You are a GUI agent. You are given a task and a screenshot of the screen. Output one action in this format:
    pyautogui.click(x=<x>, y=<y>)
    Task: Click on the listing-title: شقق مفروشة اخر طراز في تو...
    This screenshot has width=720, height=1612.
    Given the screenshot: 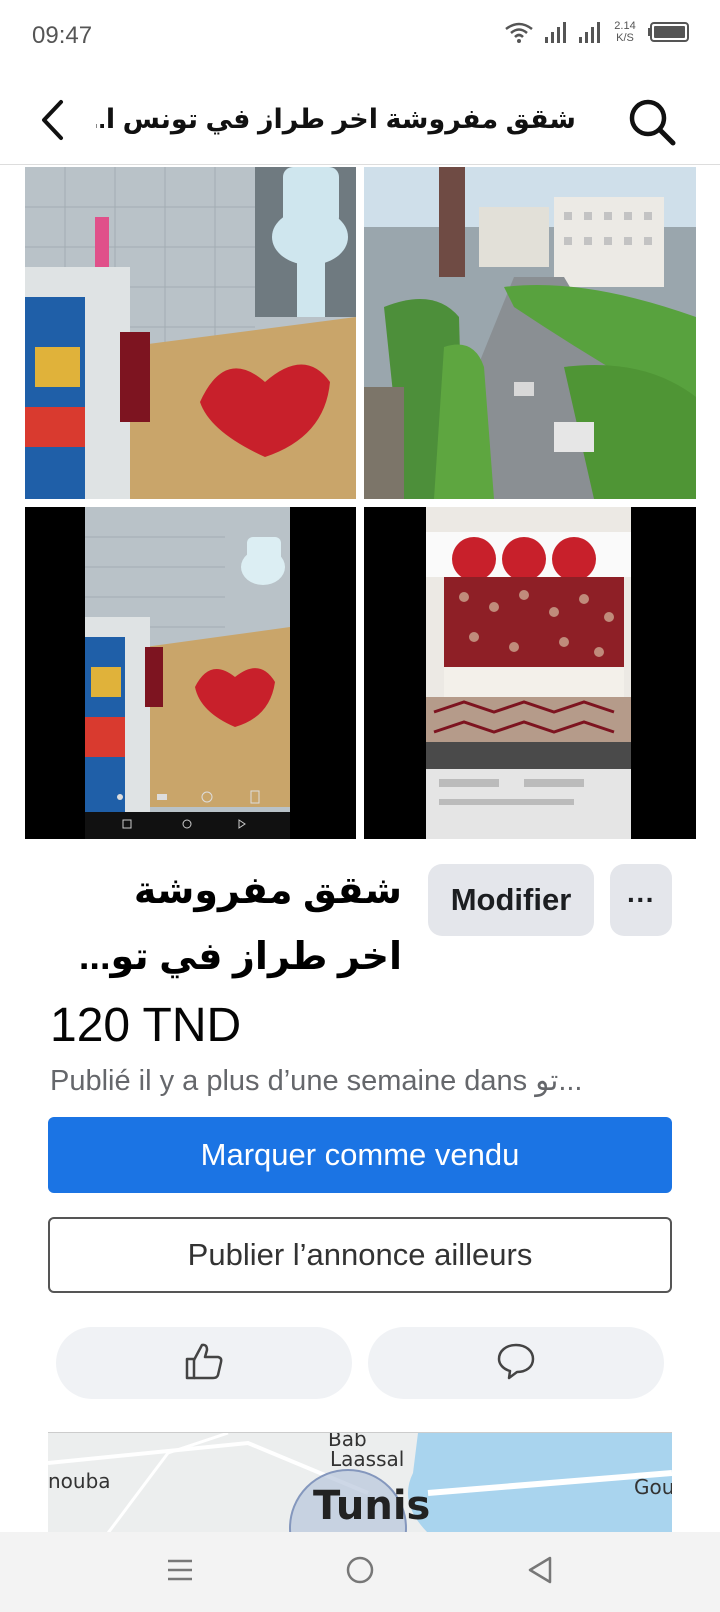 What is the action you would take?
    pyautogui.click(x=226, y=924)
    